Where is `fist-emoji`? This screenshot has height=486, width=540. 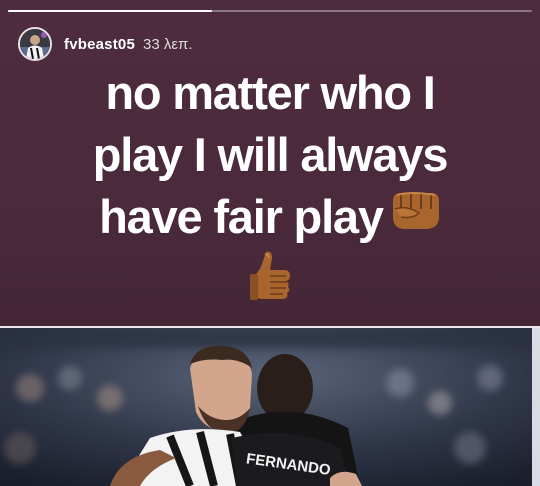
fist-emoji is located at coordinates (414, 217).